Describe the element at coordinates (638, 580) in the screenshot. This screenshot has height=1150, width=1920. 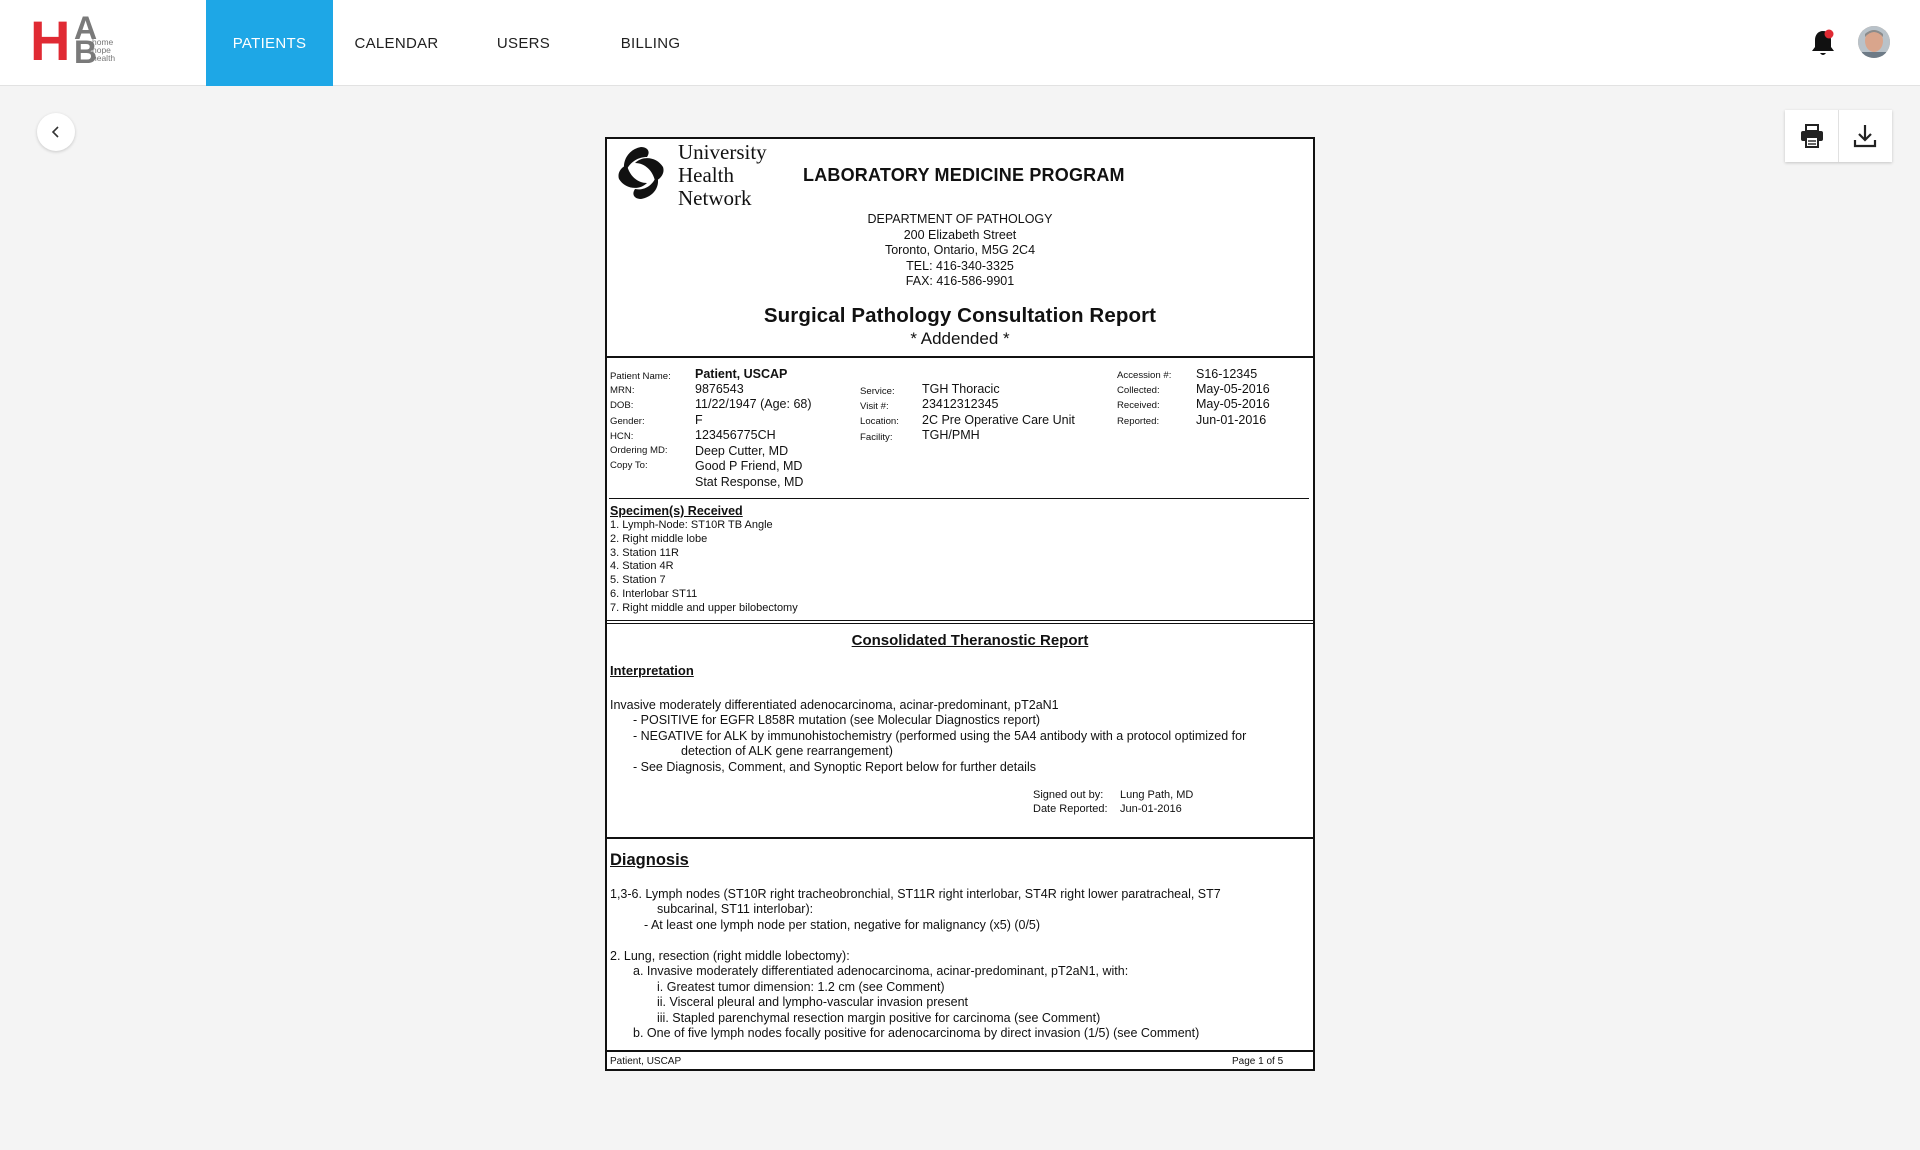
I see `specimen-item: 5. Station 7` at that location.